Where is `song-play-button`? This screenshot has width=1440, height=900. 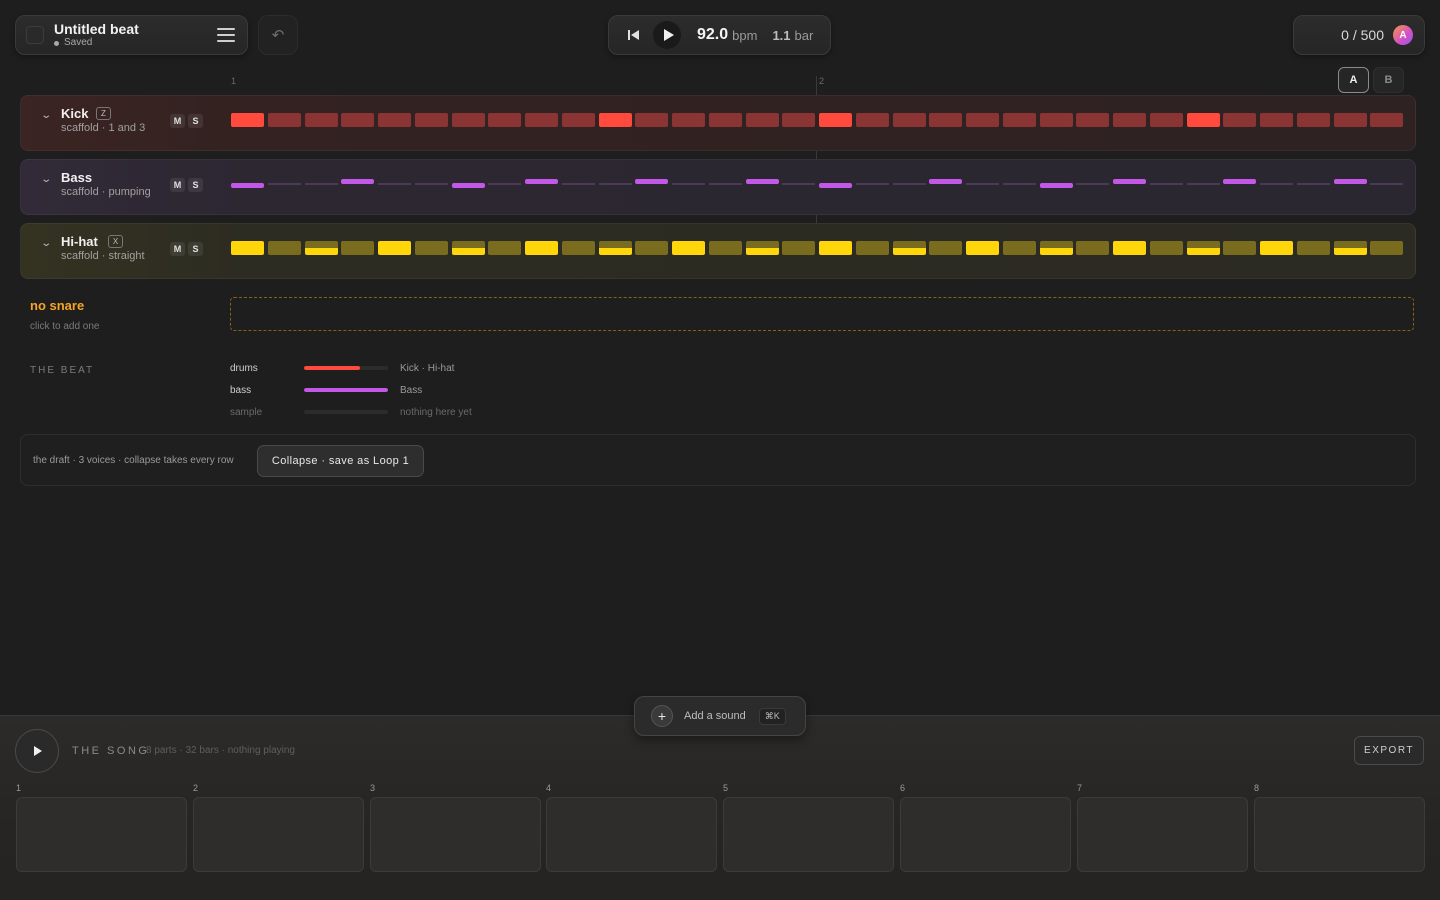
song-play-button is located at coordinates (37, 751).